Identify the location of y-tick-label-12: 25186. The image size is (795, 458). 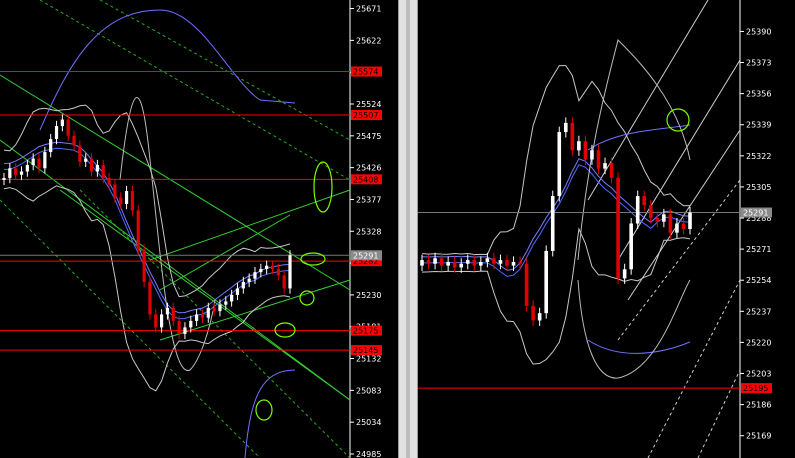
(758, 405).